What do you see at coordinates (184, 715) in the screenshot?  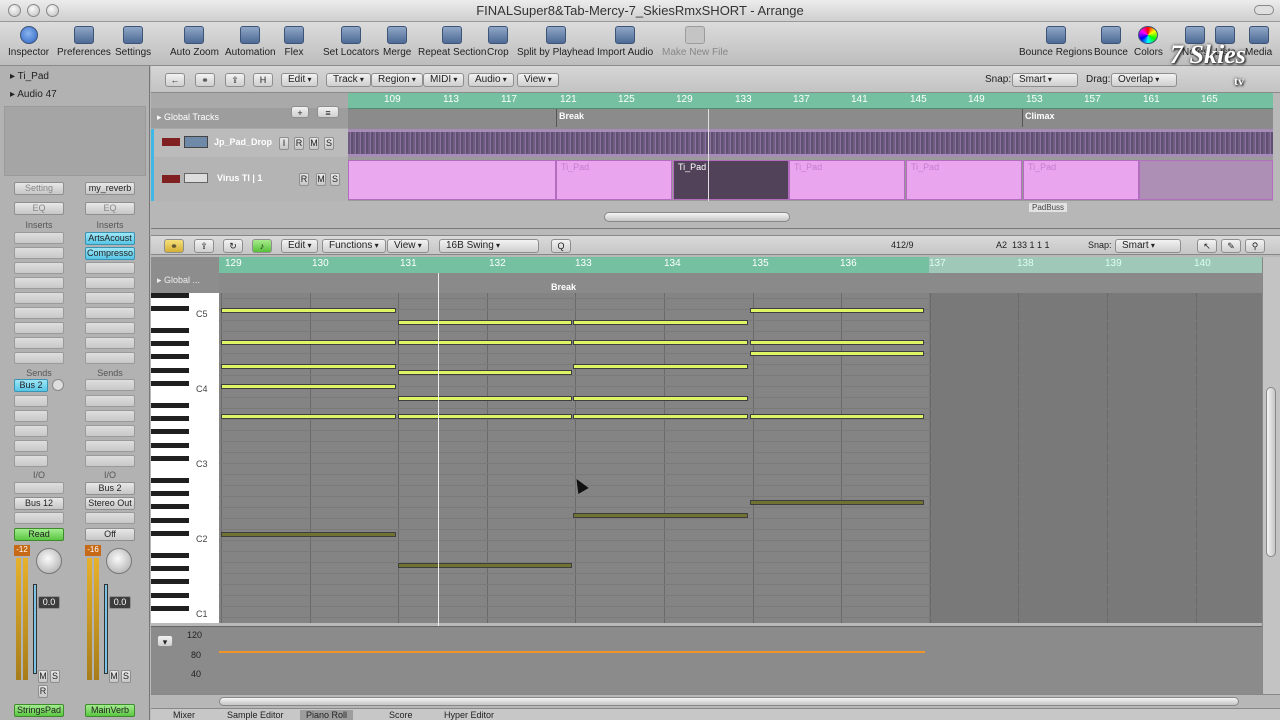 I see `tab-mixer: Mixer` at bounding box center [184, 715].